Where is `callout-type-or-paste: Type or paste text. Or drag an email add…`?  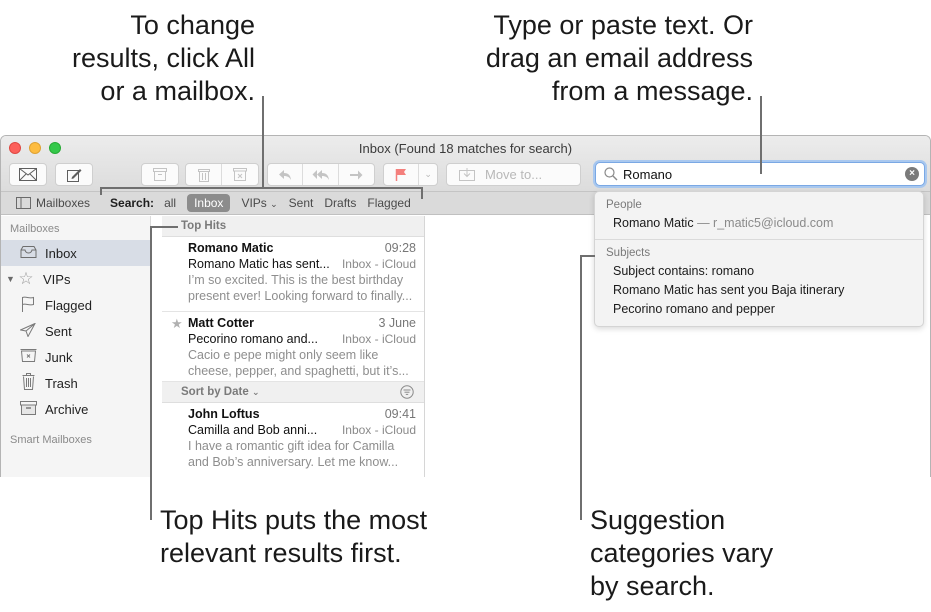 callout-type-or-paste: Type or paste text. Or drag an email add… is located at coordinates (591, 58).